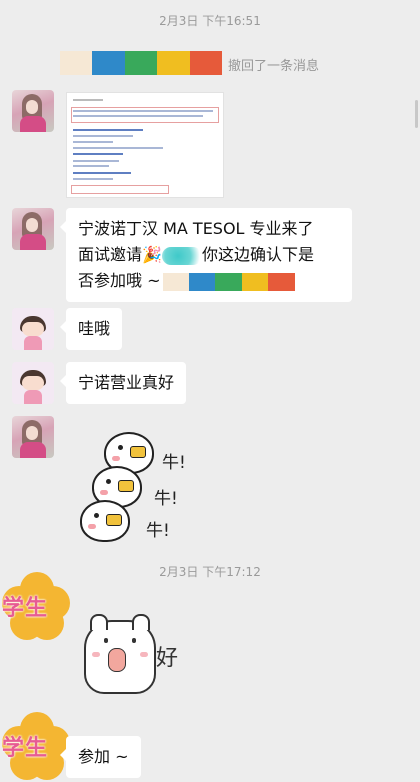 The image size is (420, 782). I want to click on recalled-message-notice: 撤回了一条消息, so click(210, 63).